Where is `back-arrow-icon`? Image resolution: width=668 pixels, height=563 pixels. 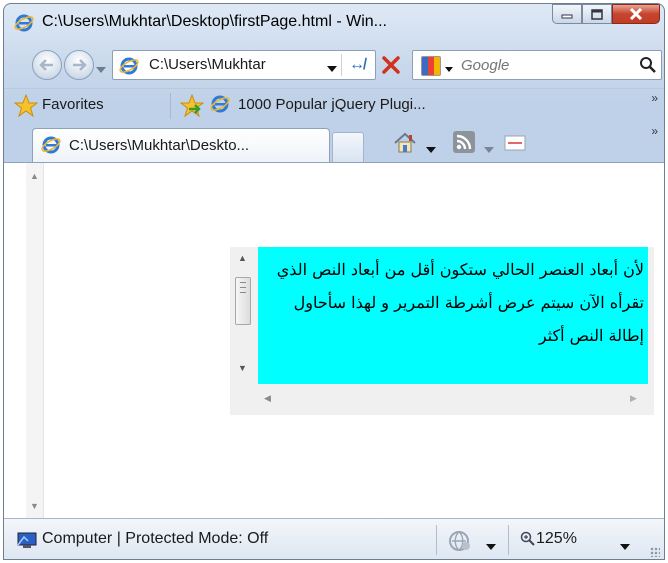 back-arrow-icon is located at coordinates (46, 65).